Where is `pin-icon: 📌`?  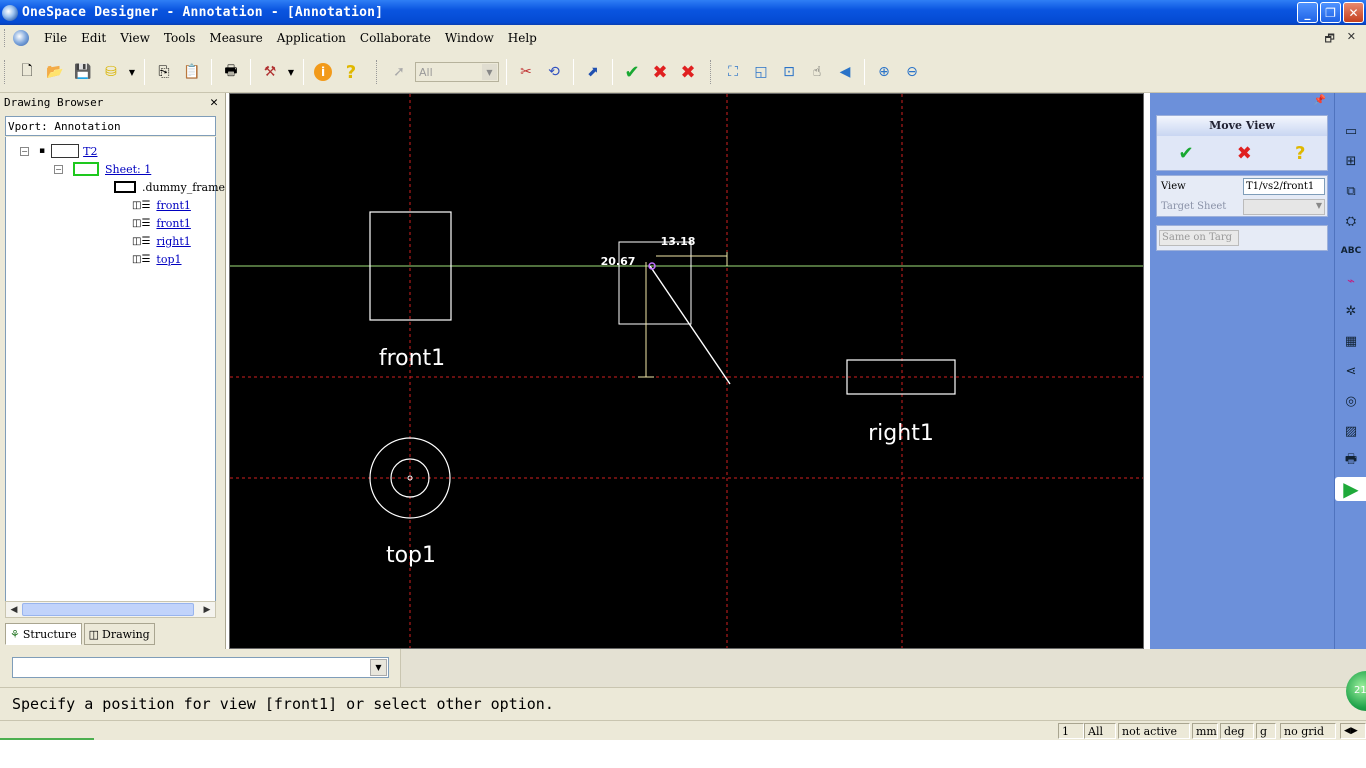
pin-icon: 📌 is located at coordinates (1320, 100).